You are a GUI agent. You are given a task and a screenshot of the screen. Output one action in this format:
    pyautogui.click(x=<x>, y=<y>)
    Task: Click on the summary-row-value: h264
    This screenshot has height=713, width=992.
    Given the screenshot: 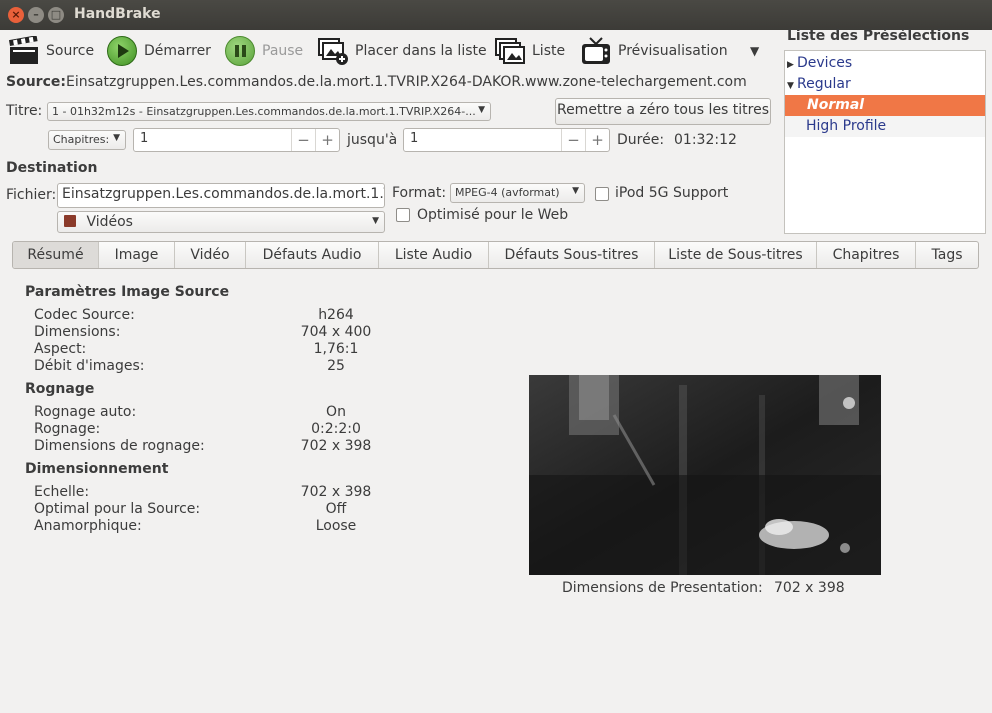 What is the action you would take?
    pyautogui.click(x=336, y=315)
    